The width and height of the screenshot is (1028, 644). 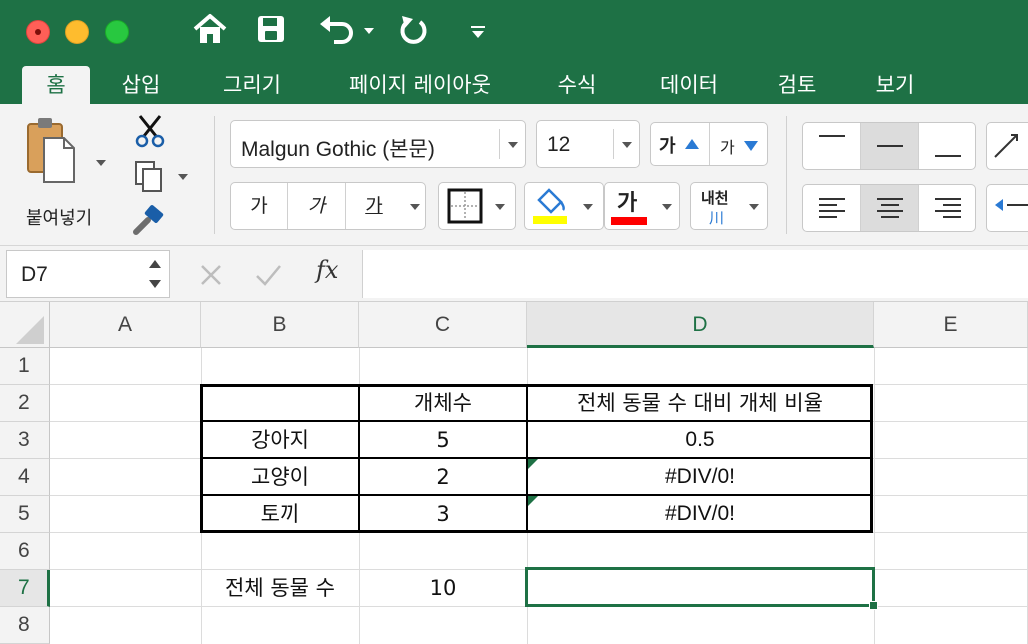 I want to click on paste-label: 붙여넣기, so click(x=59, y=218).